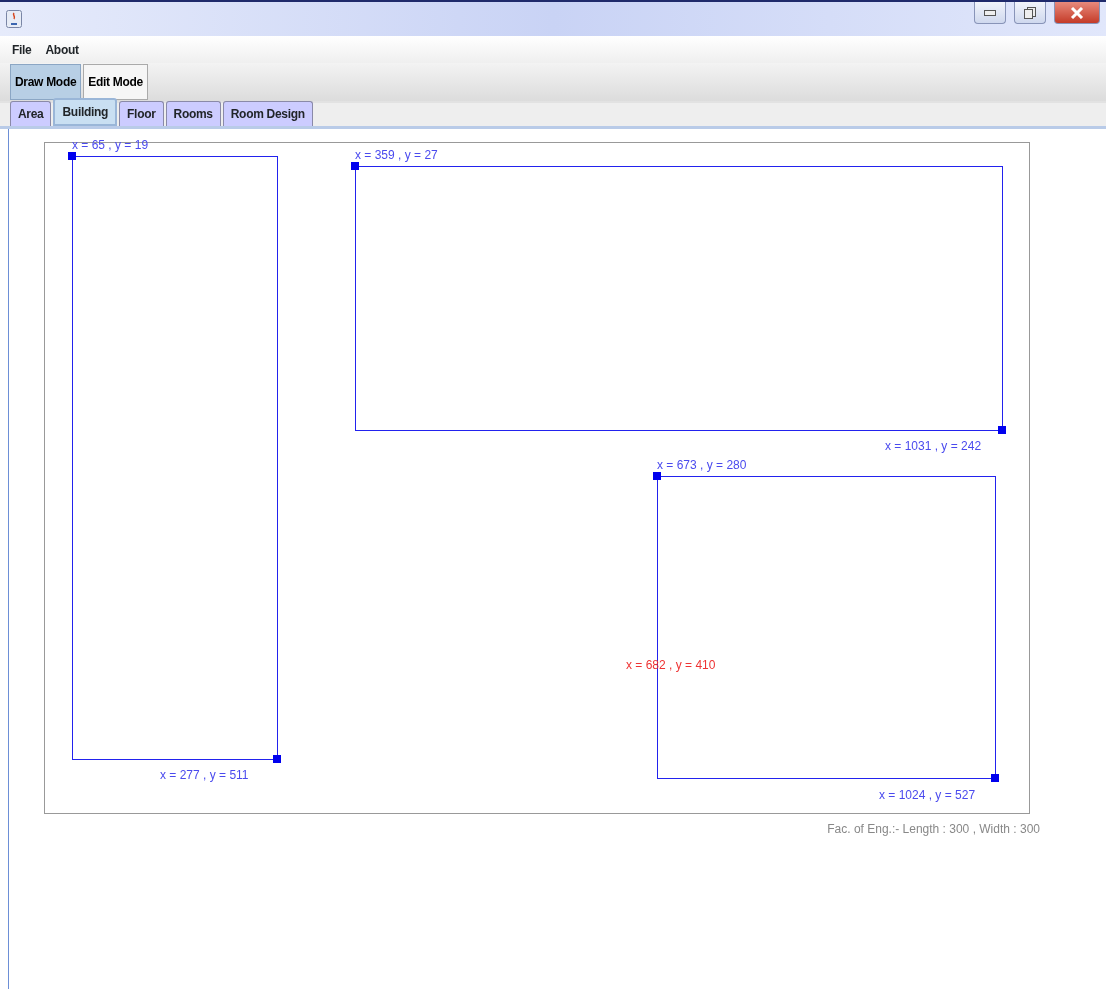 Image resolution: width=1106 pixels, height=992 pixels. Describe the element at coordinates (204, 775) in the screenshot. I see `coordinate-label: x = 277 , y = 511` at that location.